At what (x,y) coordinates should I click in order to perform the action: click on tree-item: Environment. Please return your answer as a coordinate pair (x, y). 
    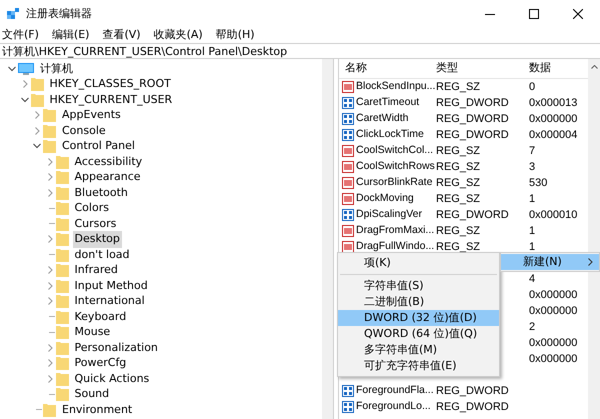
    Looking at the image, I should click on (97, 410).